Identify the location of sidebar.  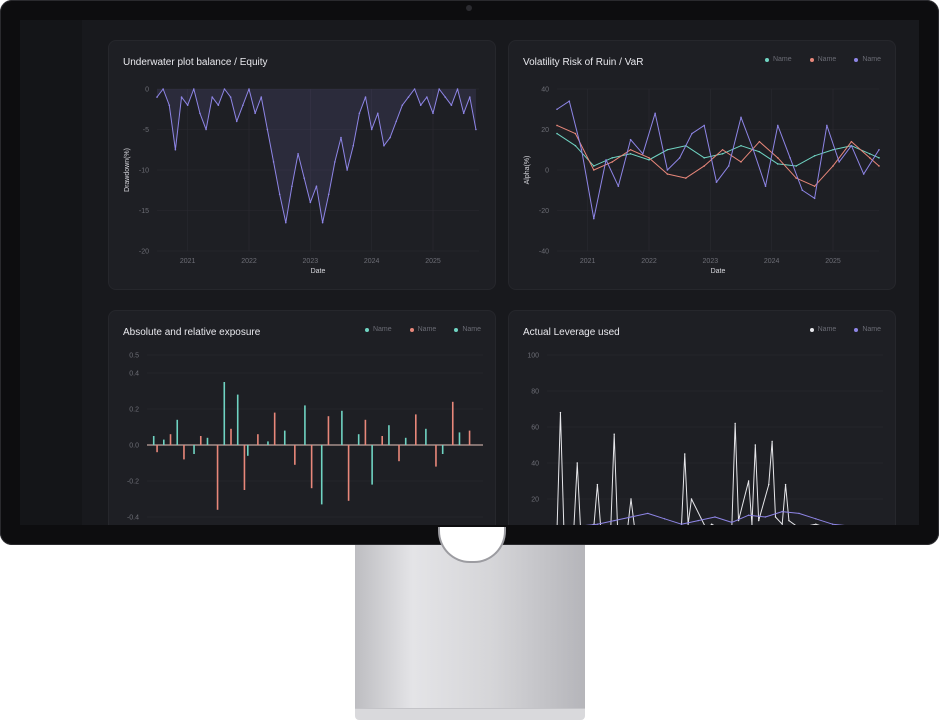
(51, 272).